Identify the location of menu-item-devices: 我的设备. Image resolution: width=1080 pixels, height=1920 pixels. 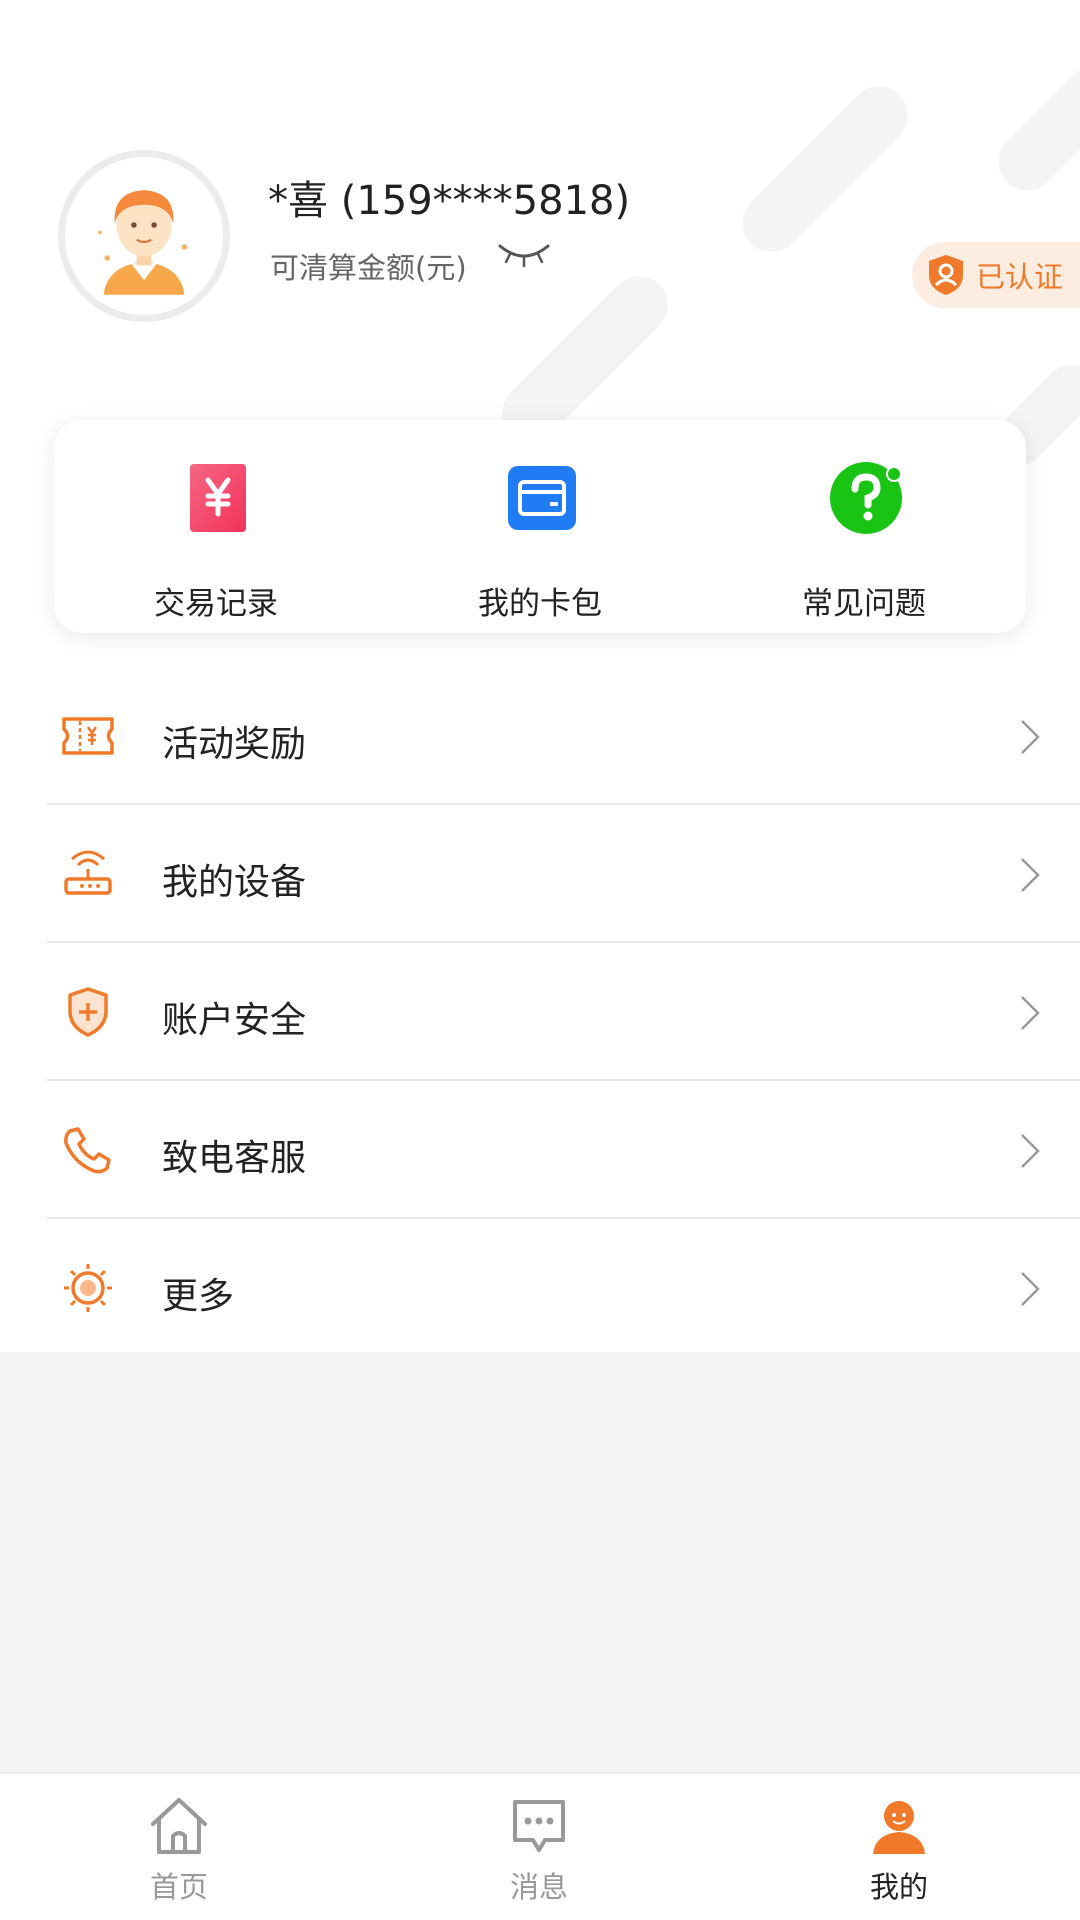
(540, 874).